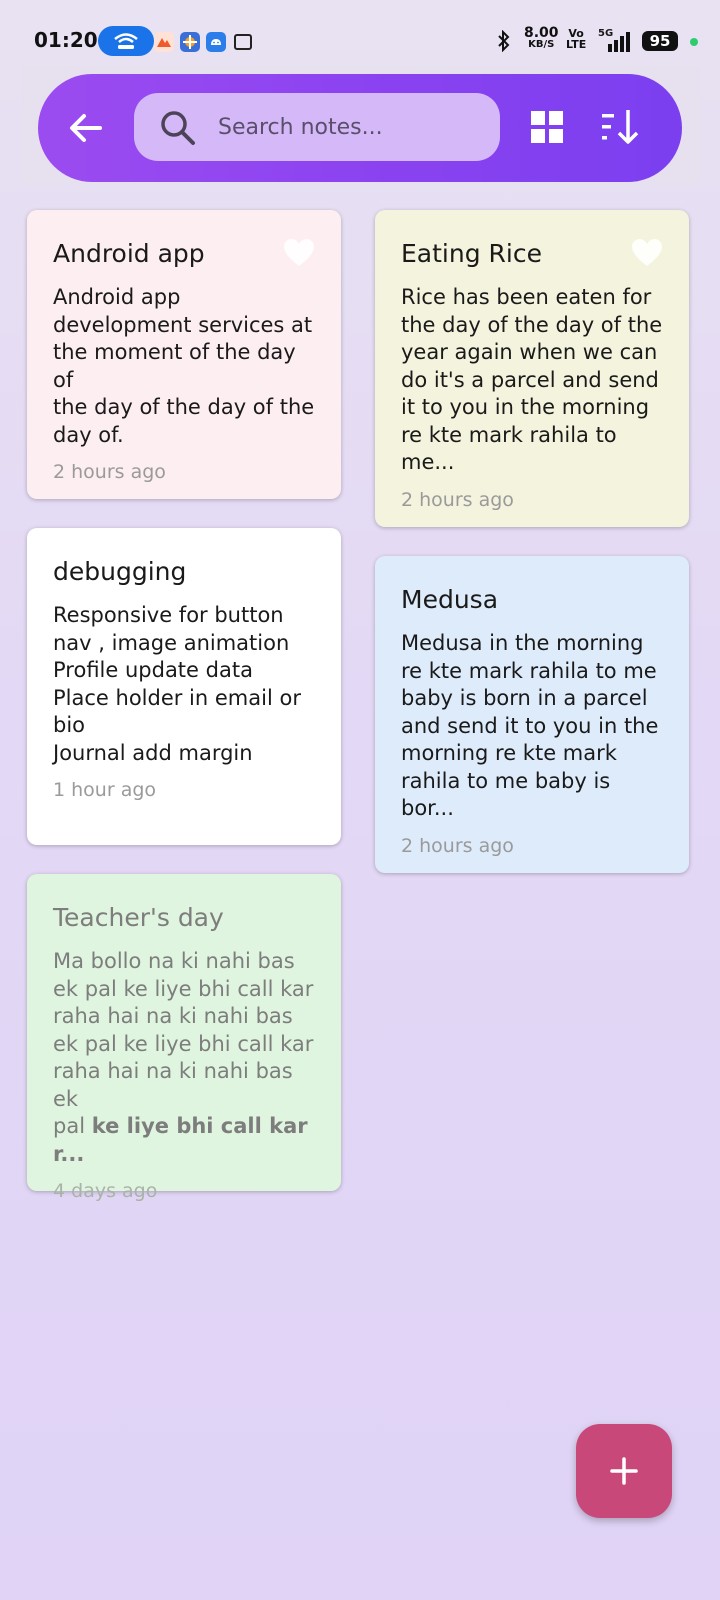 Image resolution: width=720 pixels, height=1600 pixels. Describe the element at coordinates (619, 42) in the screenshot. I see `signal-icon` at that location.